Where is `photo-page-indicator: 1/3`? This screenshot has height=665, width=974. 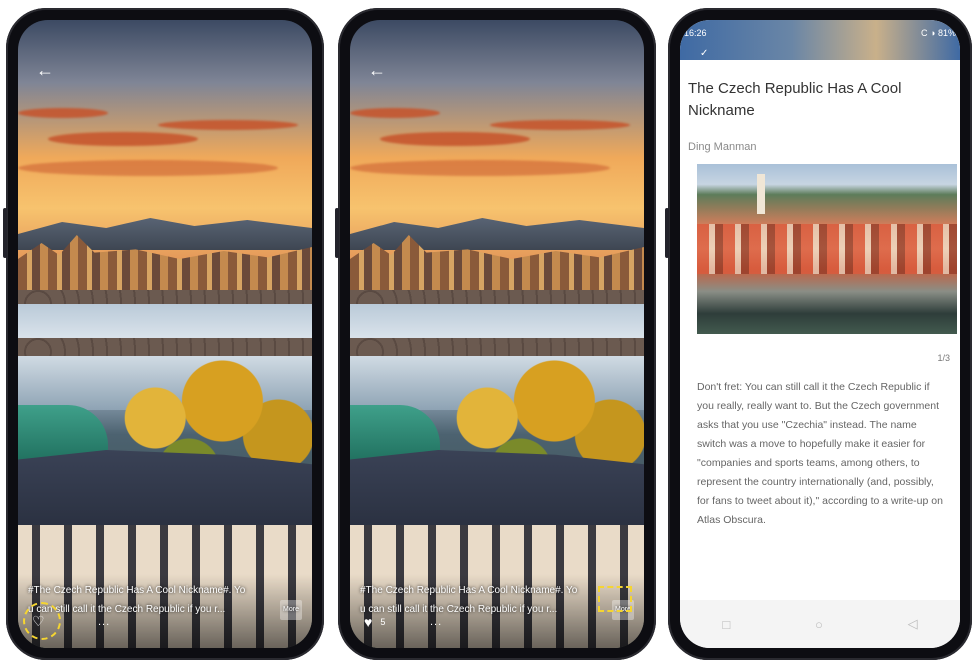 photo-page-indicator: 1/3 is located at coordinates (943, 358).